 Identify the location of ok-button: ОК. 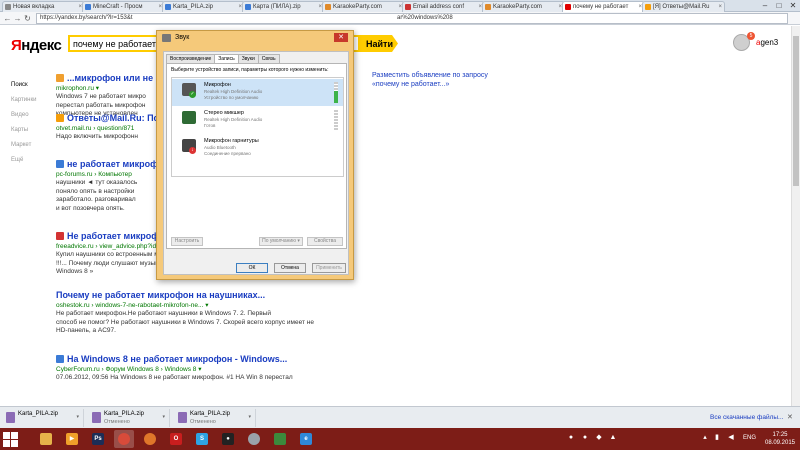
(252, 268).